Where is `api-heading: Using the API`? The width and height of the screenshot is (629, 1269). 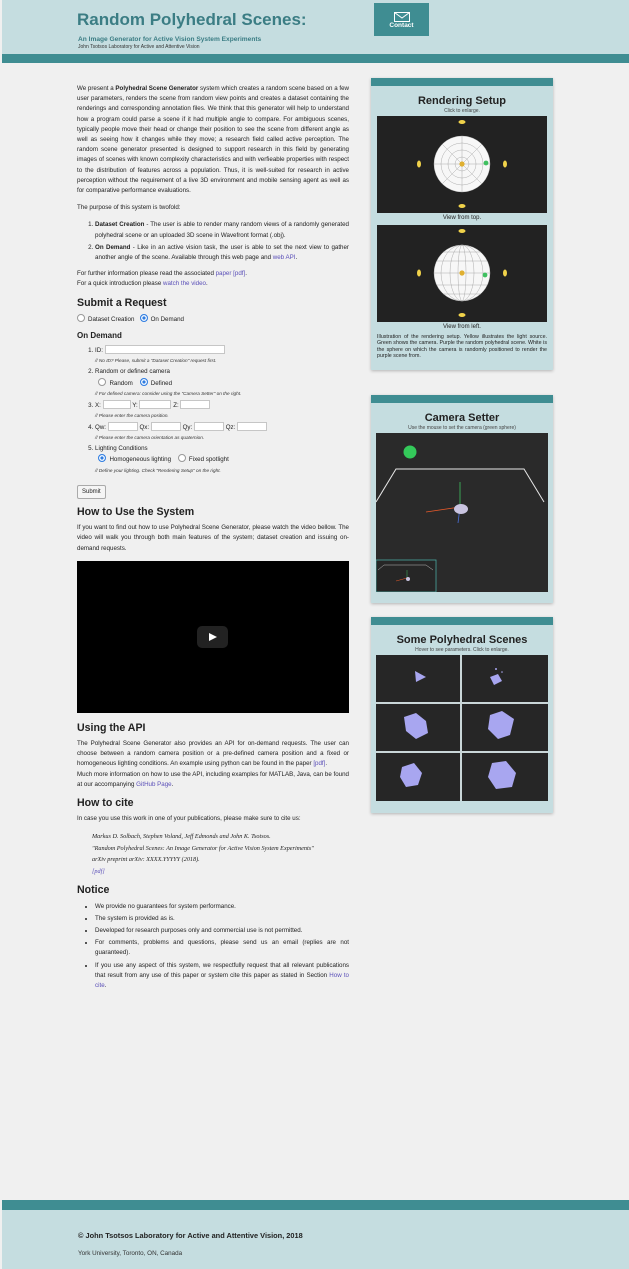 api-heading: Using the API is located at coordinates (111, 727).